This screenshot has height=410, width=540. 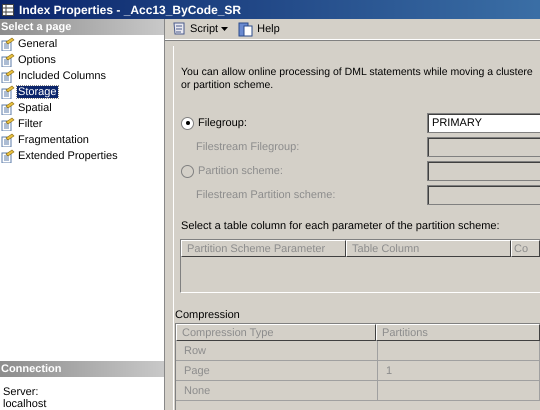 I want to click on description-text: or partition scheme., so click(x=227, y=85).